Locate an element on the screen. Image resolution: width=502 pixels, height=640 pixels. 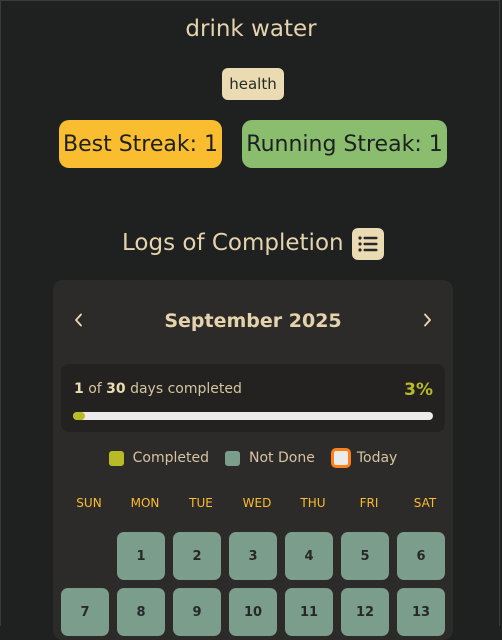
progress-suffix: days completed is located at coordinates (186, 389).